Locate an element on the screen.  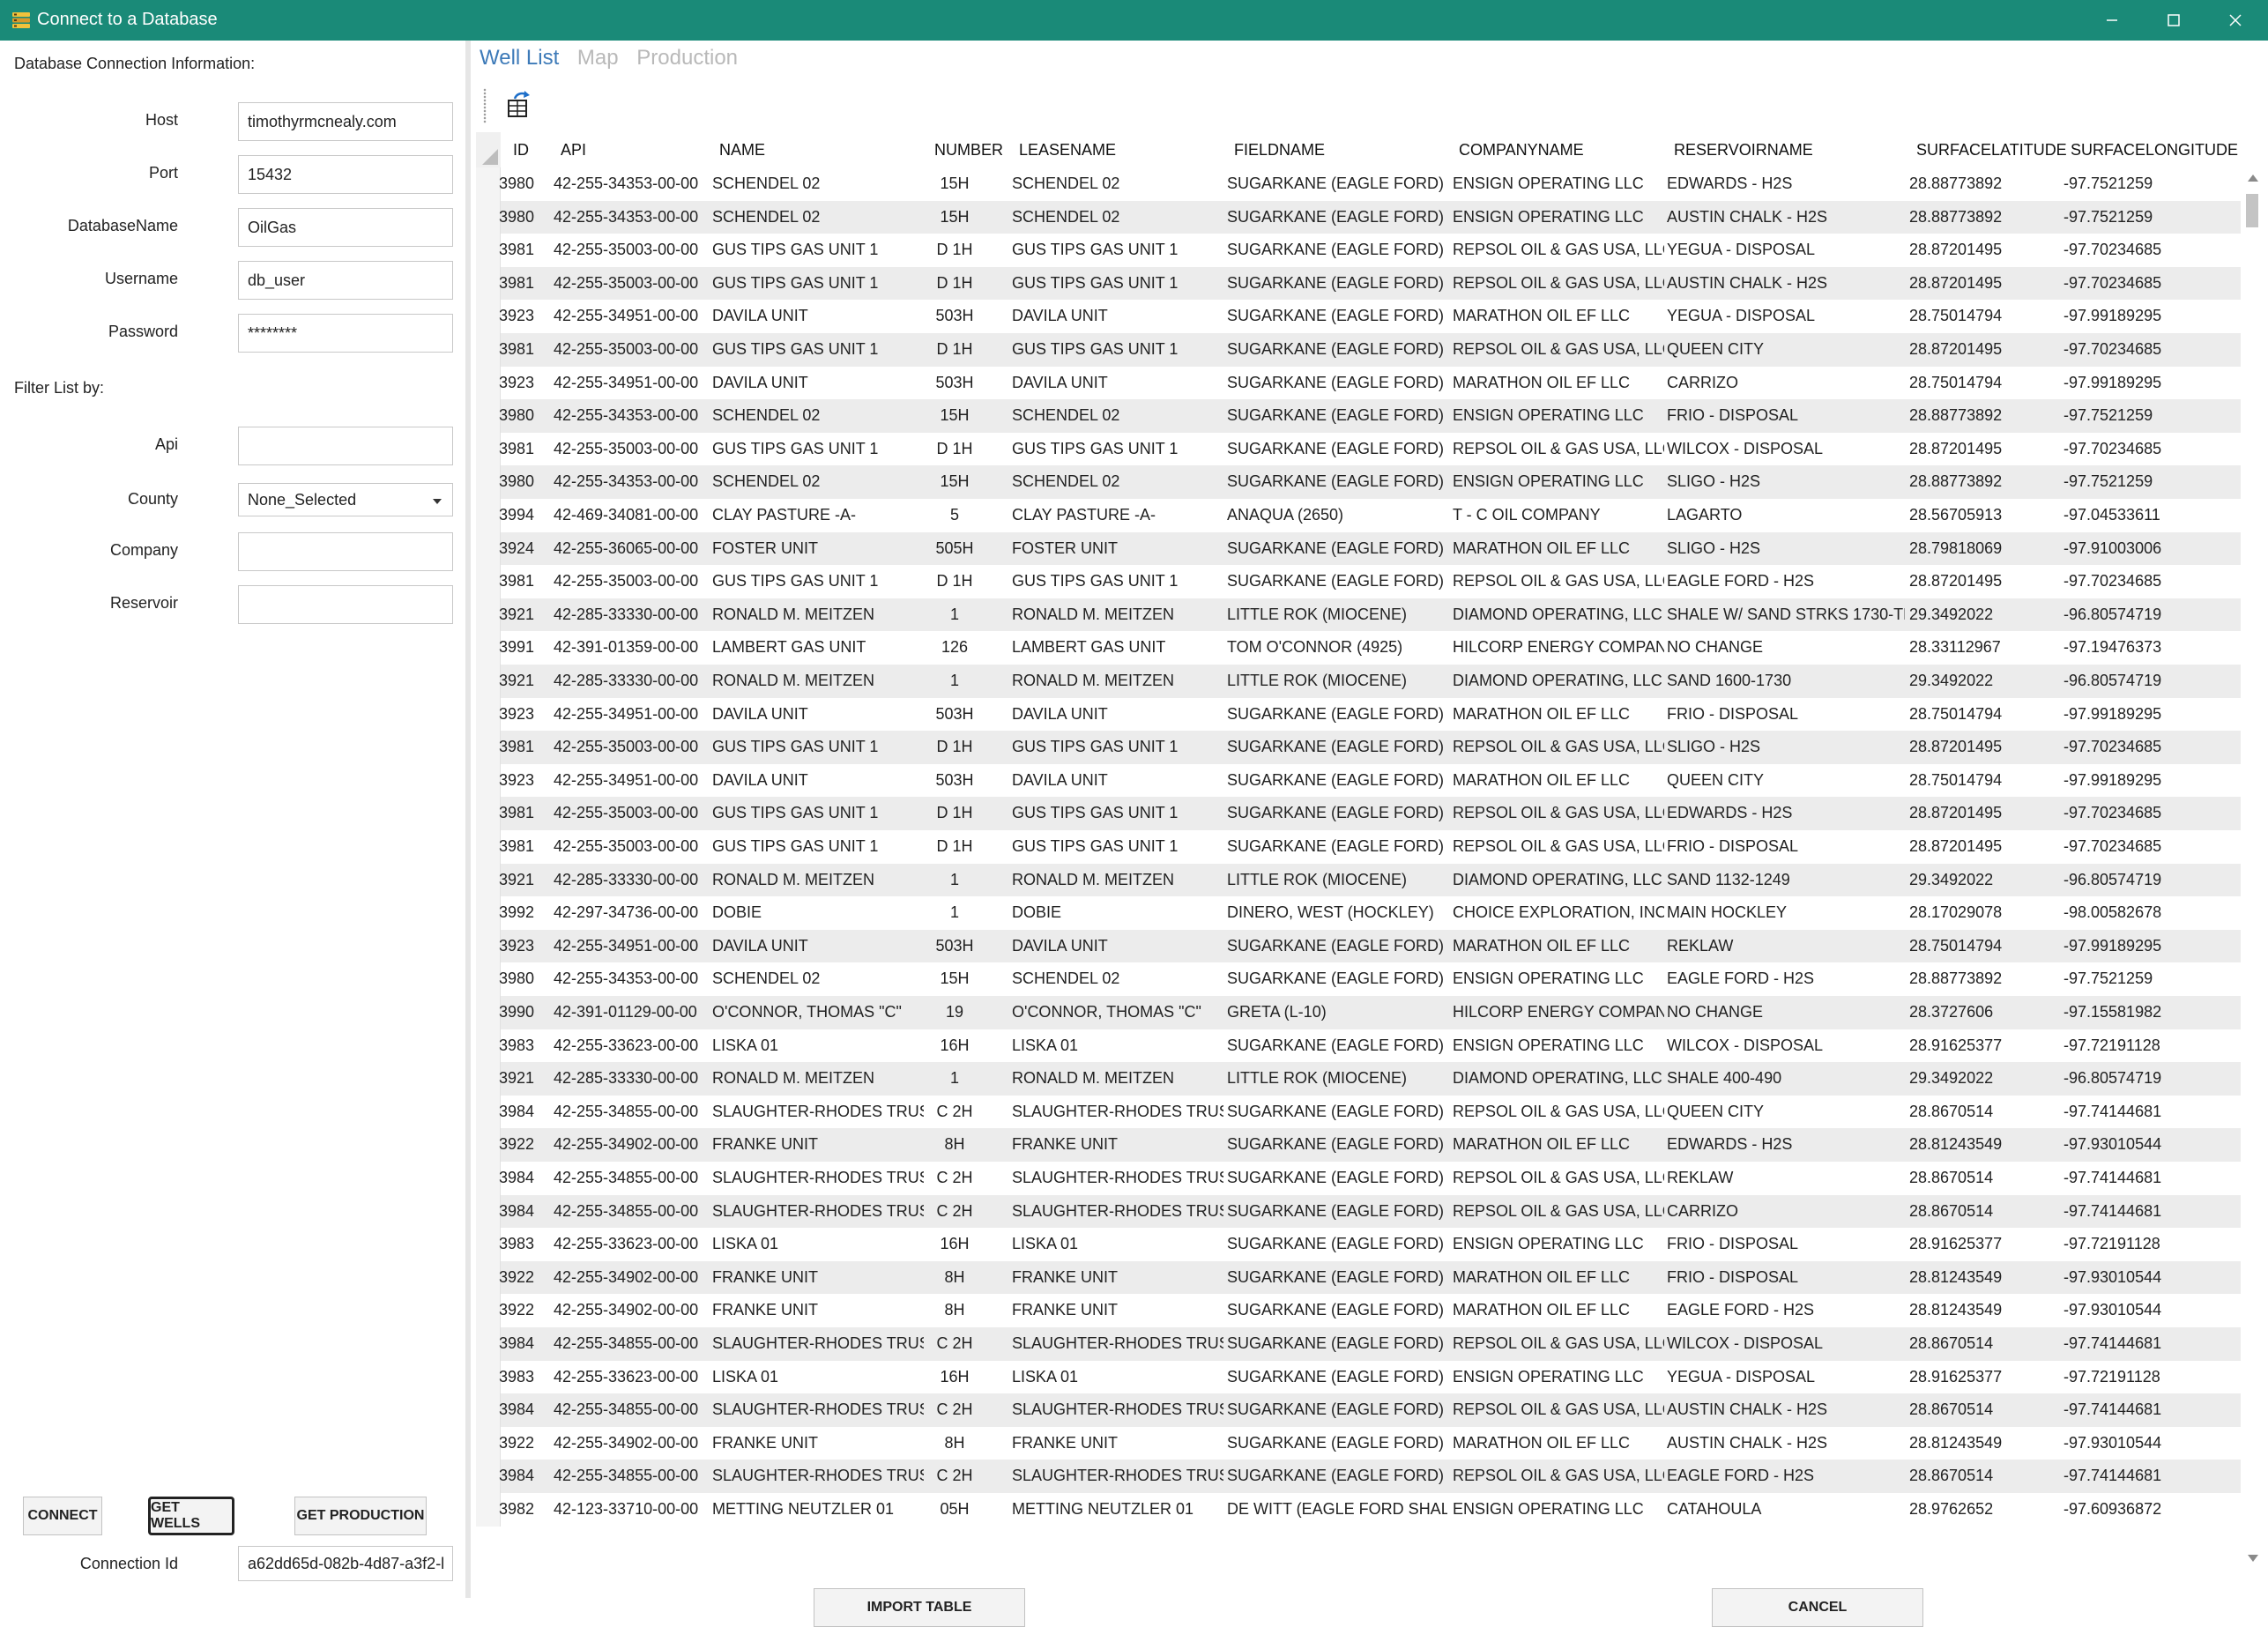
table-cell-surfacelongitude: -97.93010544 is located at coordinates (2152, 1310).